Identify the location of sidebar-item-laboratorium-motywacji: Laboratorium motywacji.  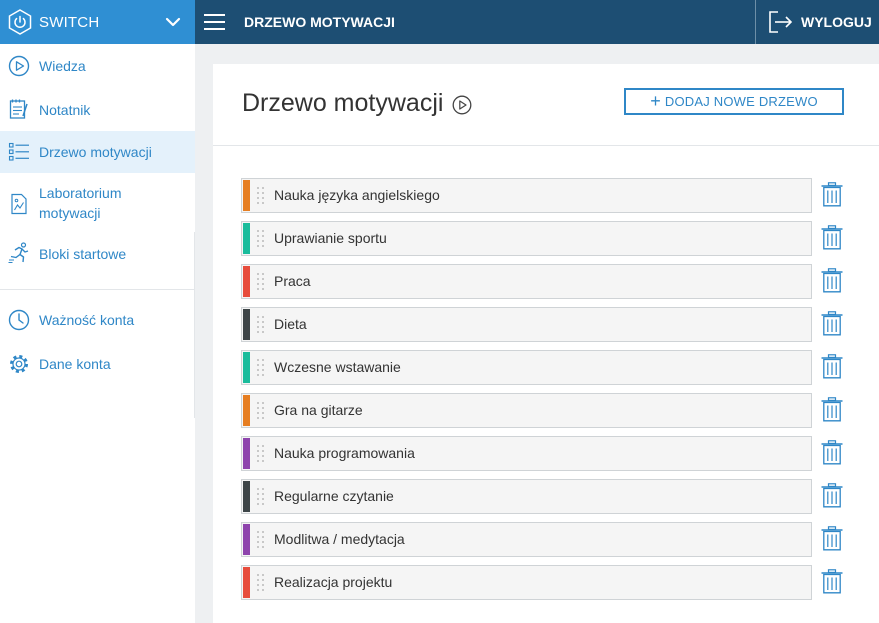
(97, 202).